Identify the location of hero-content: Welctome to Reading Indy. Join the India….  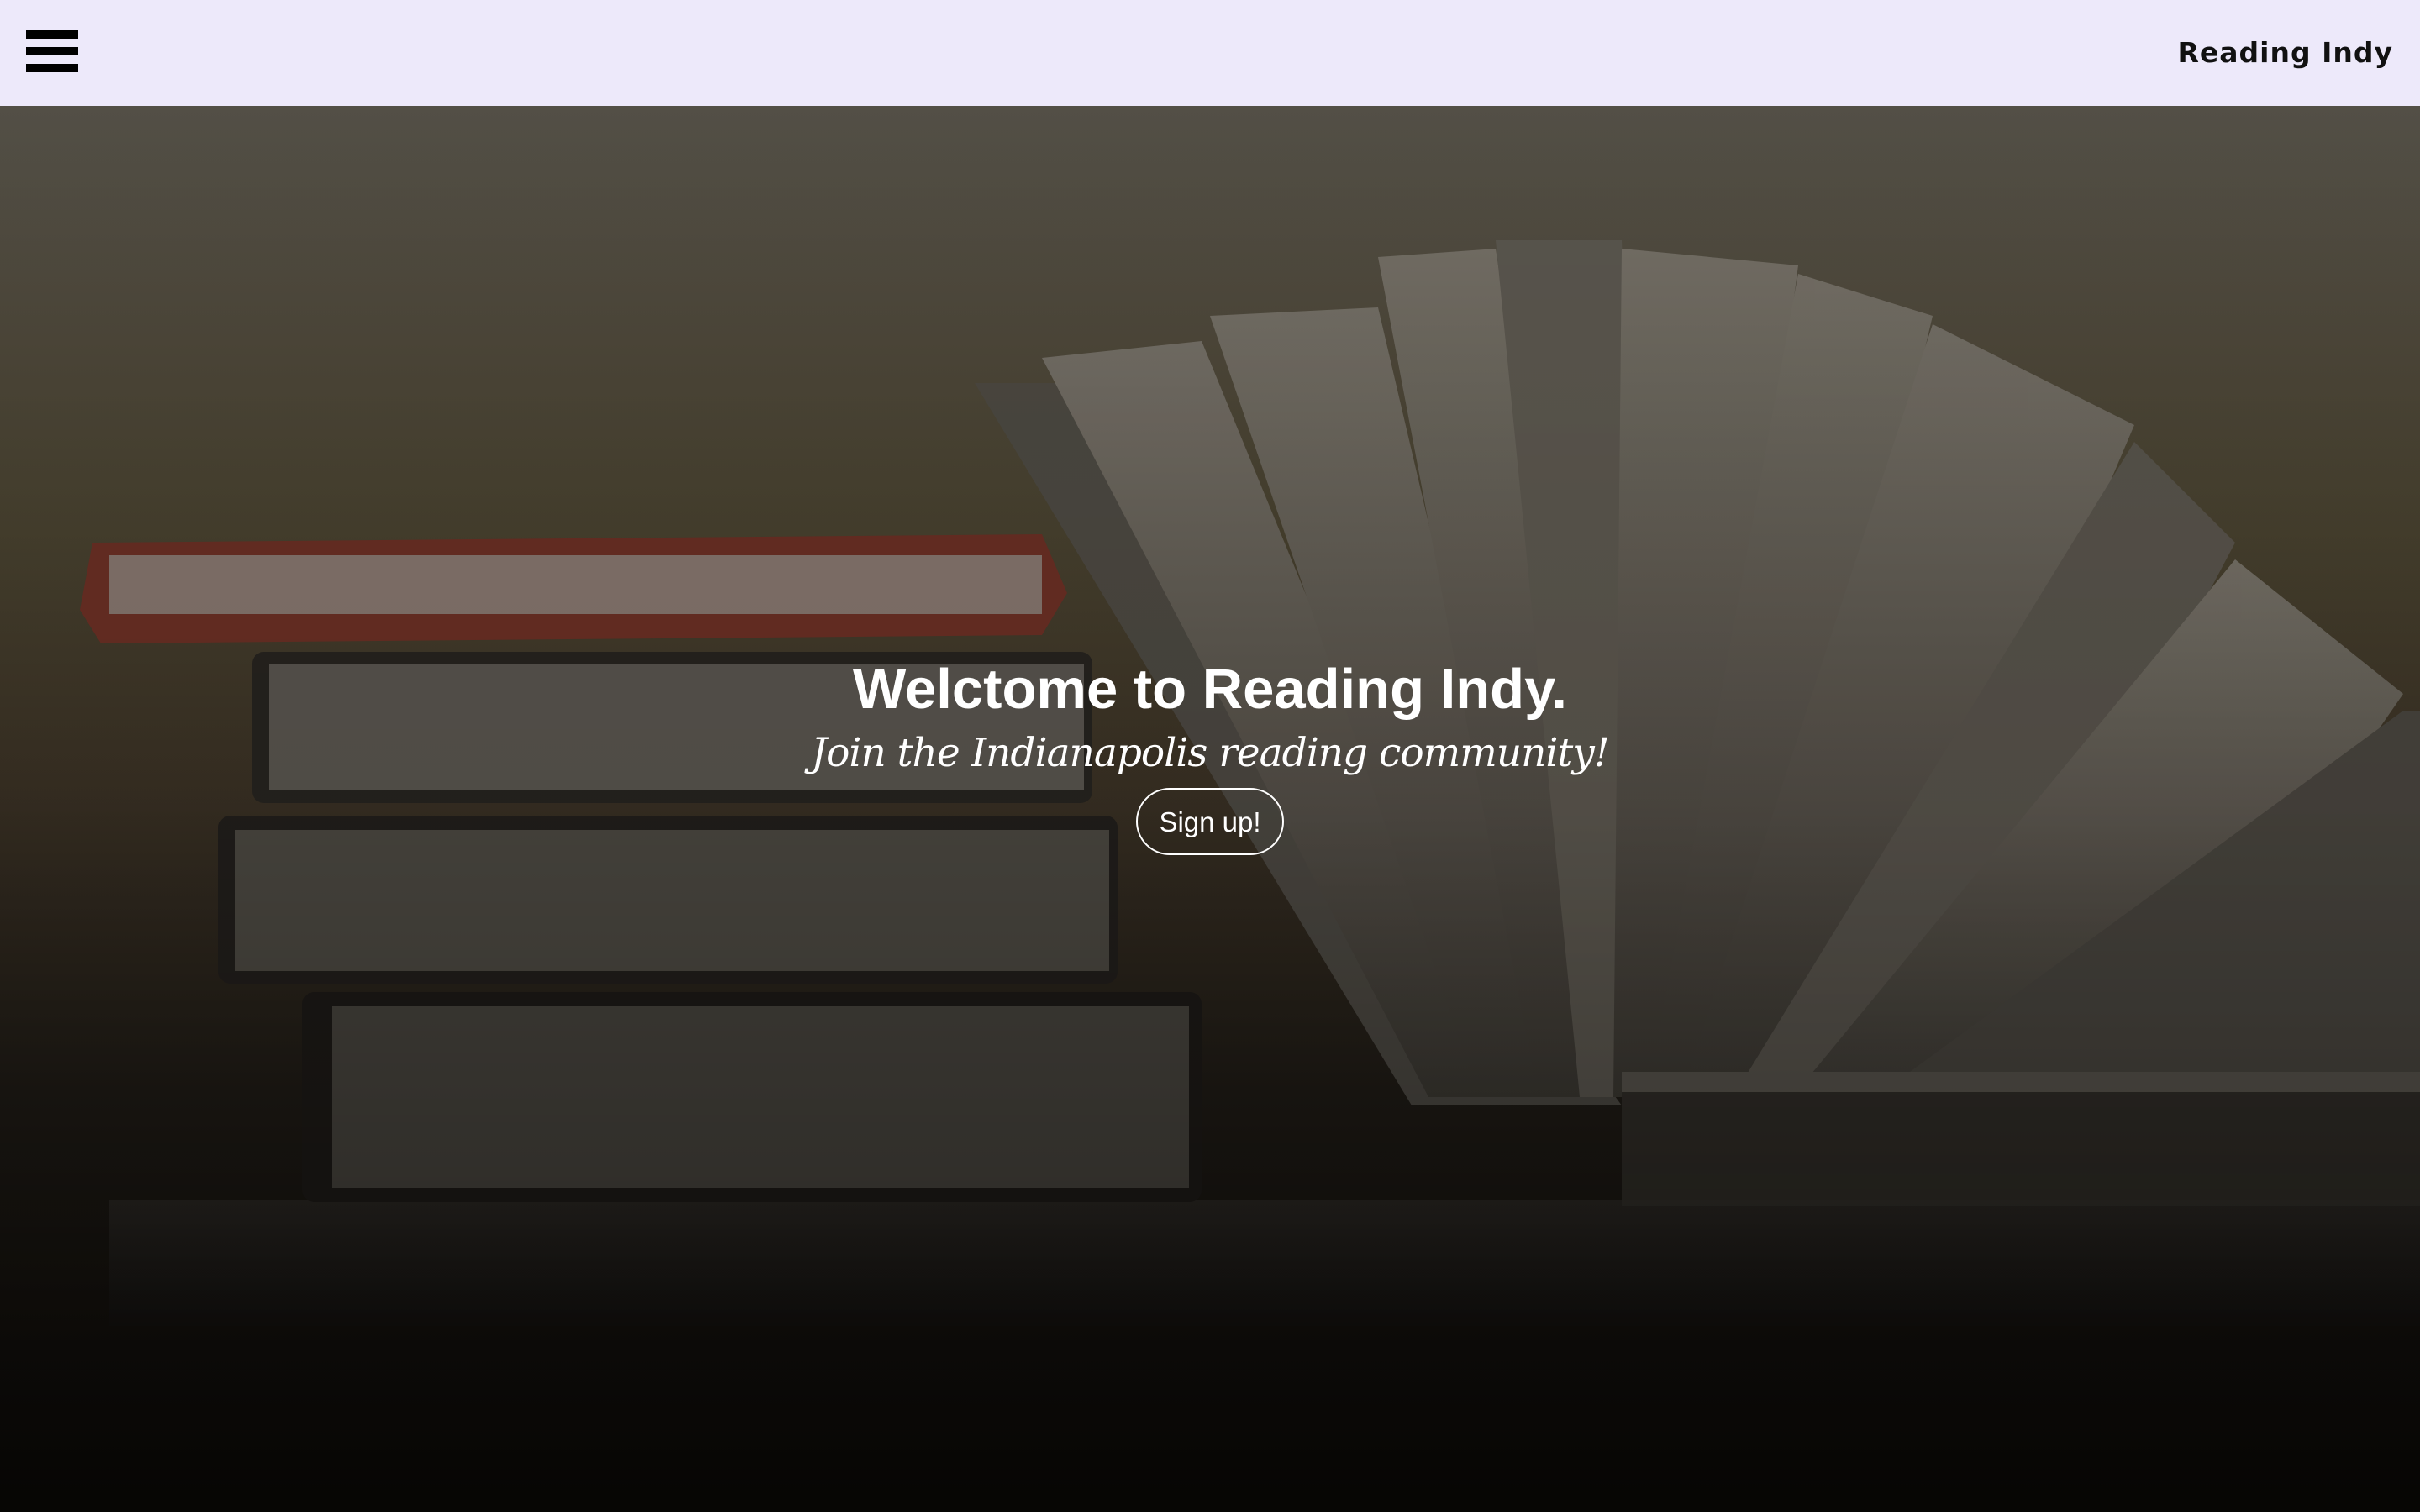
(1210, 753).